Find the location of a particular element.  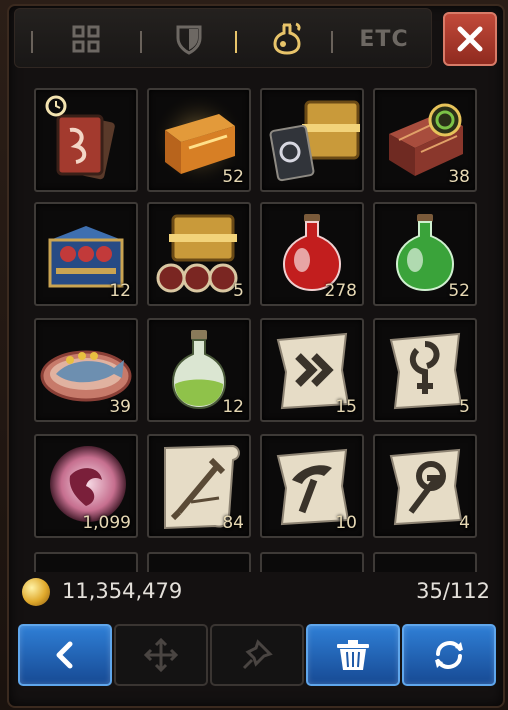

pin-icon is located at coordinates (257, 654).